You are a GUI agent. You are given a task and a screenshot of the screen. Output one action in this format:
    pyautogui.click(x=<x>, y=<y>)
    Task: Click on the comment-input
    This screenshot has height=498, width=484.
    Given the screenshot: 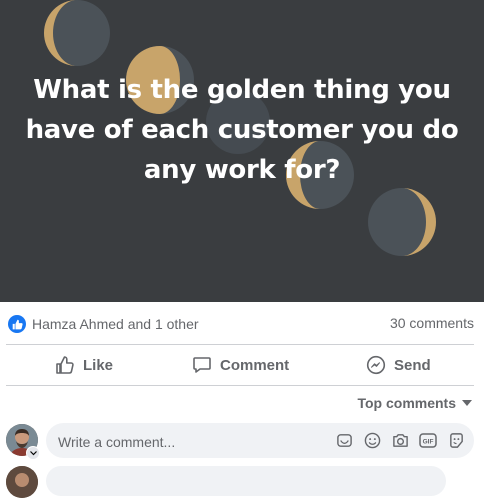 What is the action you would take?
    pyautogui.click(x=193, y=441)
    